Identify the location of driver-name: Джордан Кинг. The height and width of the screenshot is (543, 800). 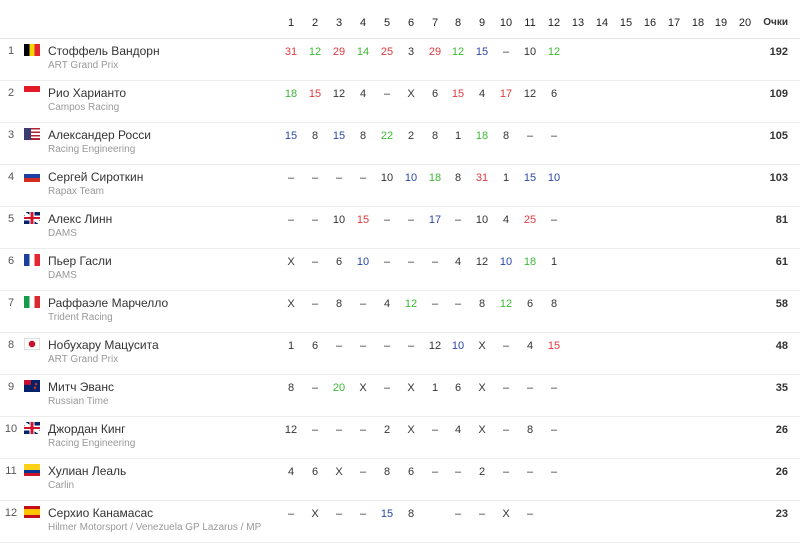
(87, 429).